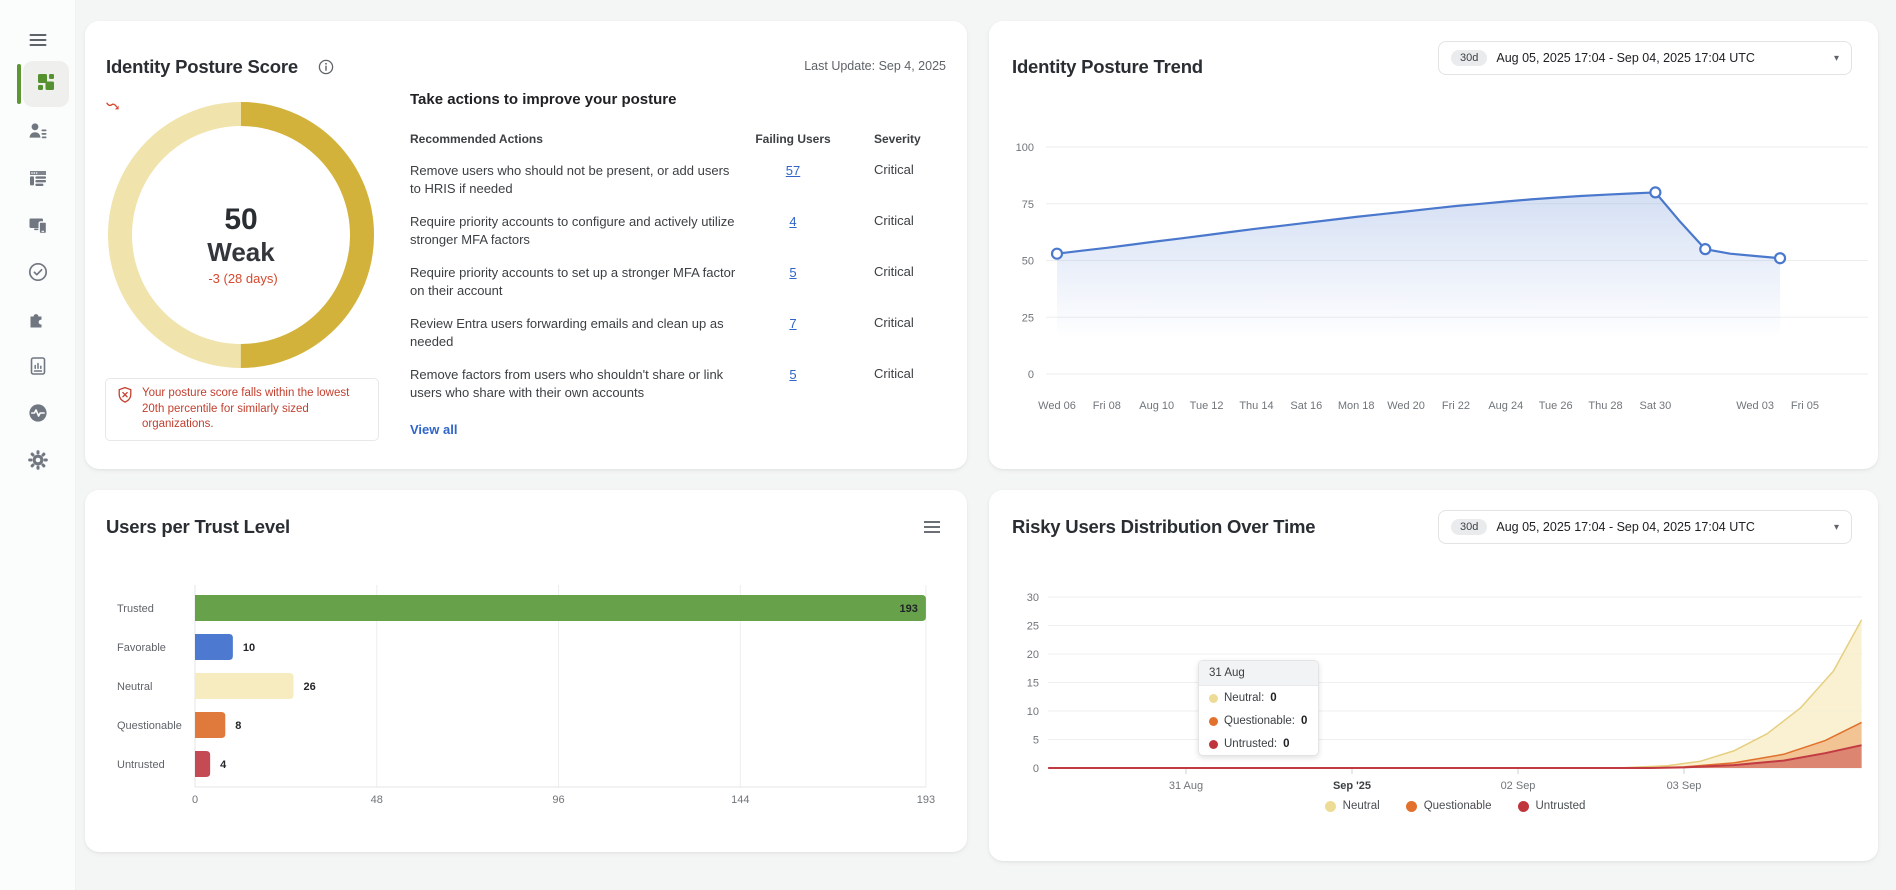 This screenshot has height=890, width=1896. What do you see at coordinates (141, 765) in the screenshot?
I see `svg-text: Untrusted` at bounding box center [141, 765].